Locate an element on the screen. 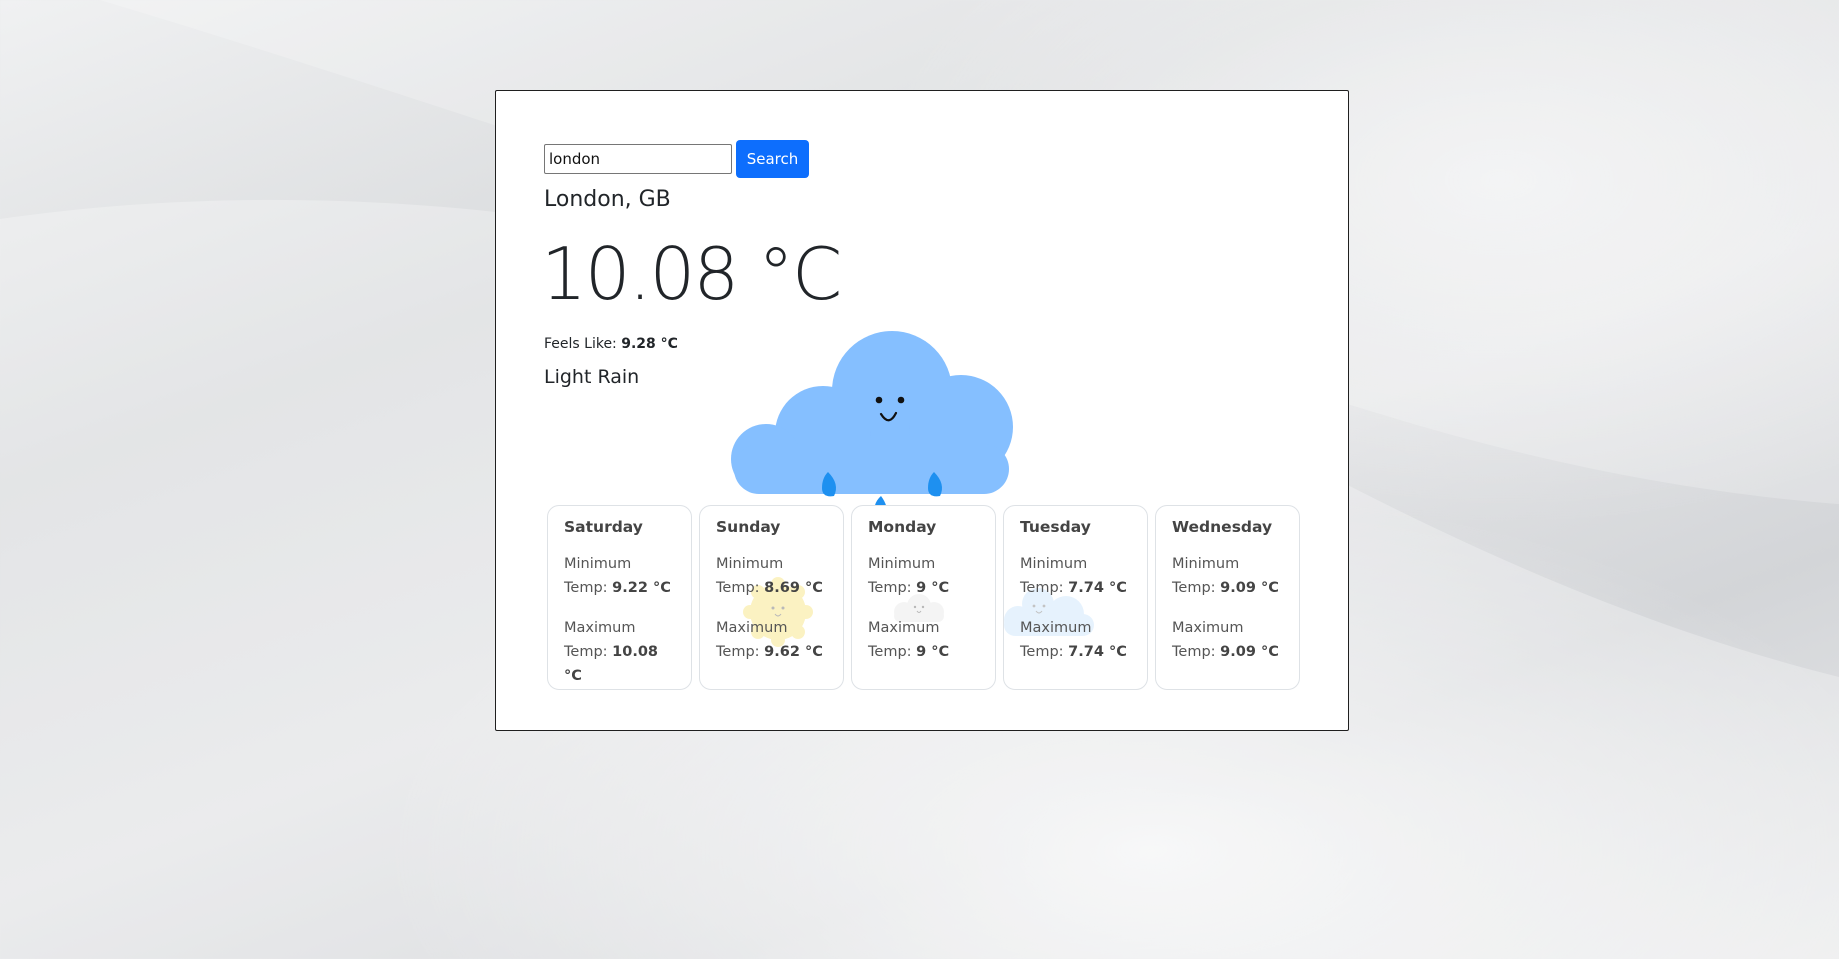 This screenshot has width=1839, height=959. max-temp-line: Temp: 10.08 °C is located at coordinates (619, 664).